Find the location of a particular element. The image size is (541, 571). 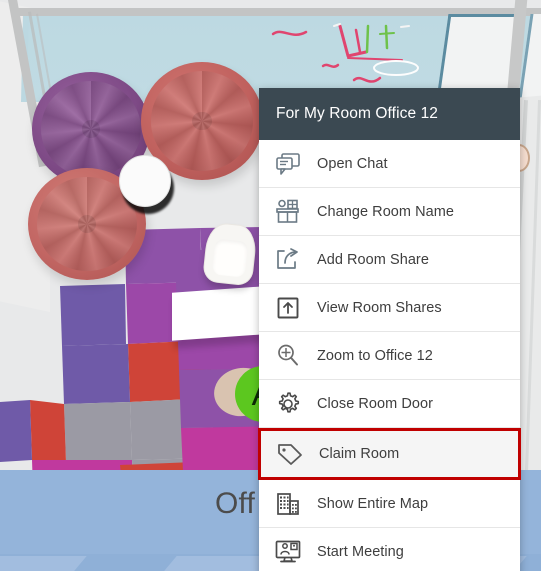

menu-item-view-room-shares: View Room Shares is located at coordinates (389, 308).